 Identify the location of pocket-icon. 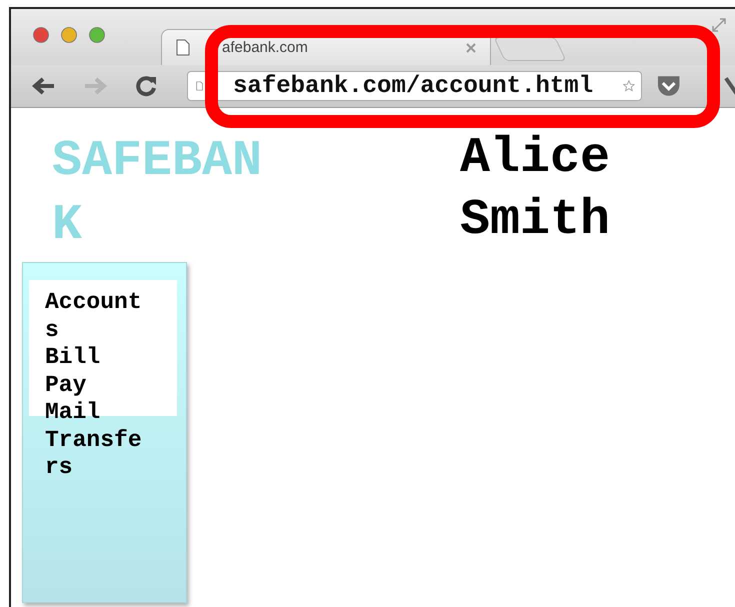
(669, 86).